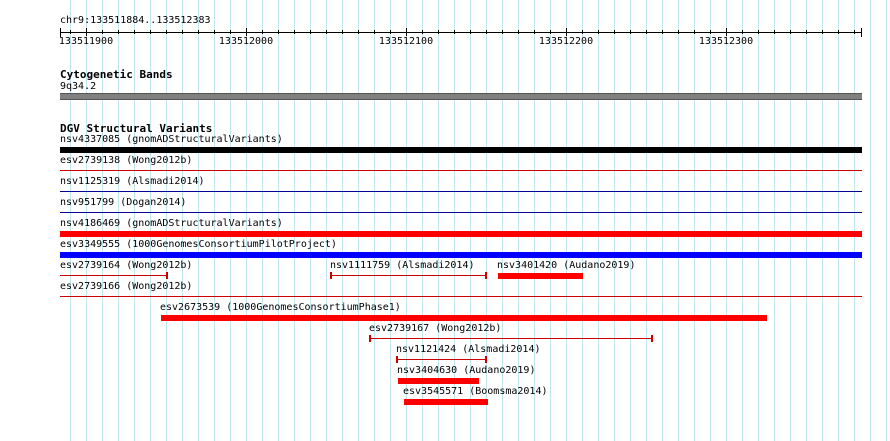 The width and height of the screenshot is (890, 441). I want to click on feature-label: esv2673539 (1000GenomesConsortiumPhase1), so click(280, 307).